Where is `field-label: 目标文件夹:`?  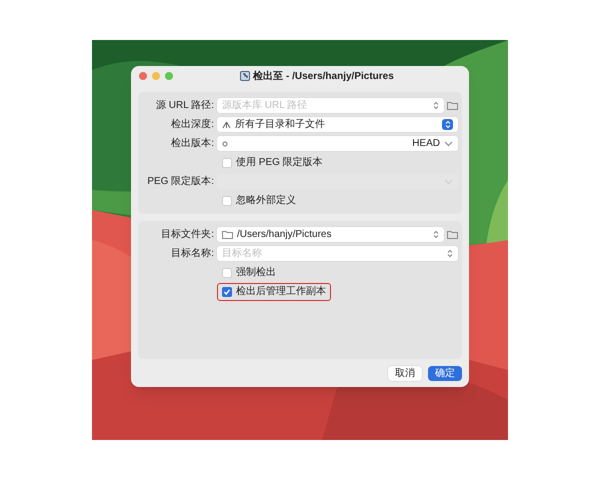
field-label: 目标文件夹: is located at coordinates (187, 235).